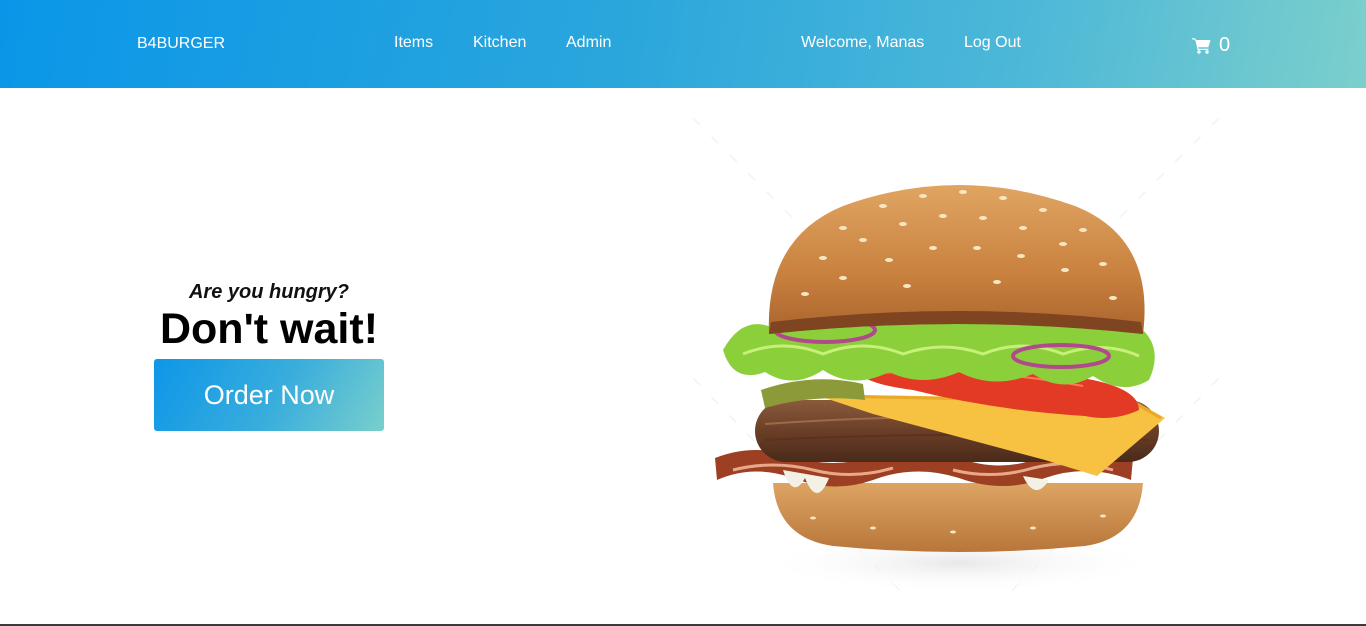 The width and height of the screenshot is (1366, 626). I want to click on cart-button: 0, so click(1211, 45).